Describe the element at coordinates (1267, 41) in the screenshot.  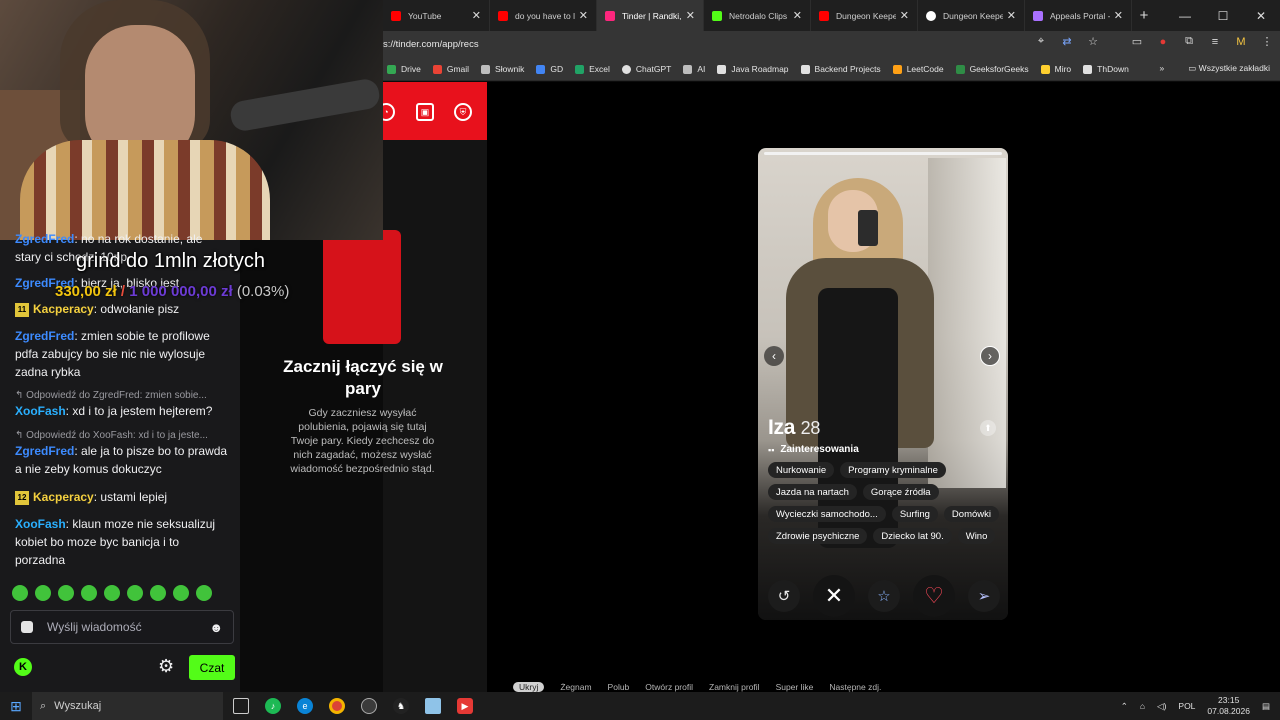
I see `menu-icon: ⋮` at that location.